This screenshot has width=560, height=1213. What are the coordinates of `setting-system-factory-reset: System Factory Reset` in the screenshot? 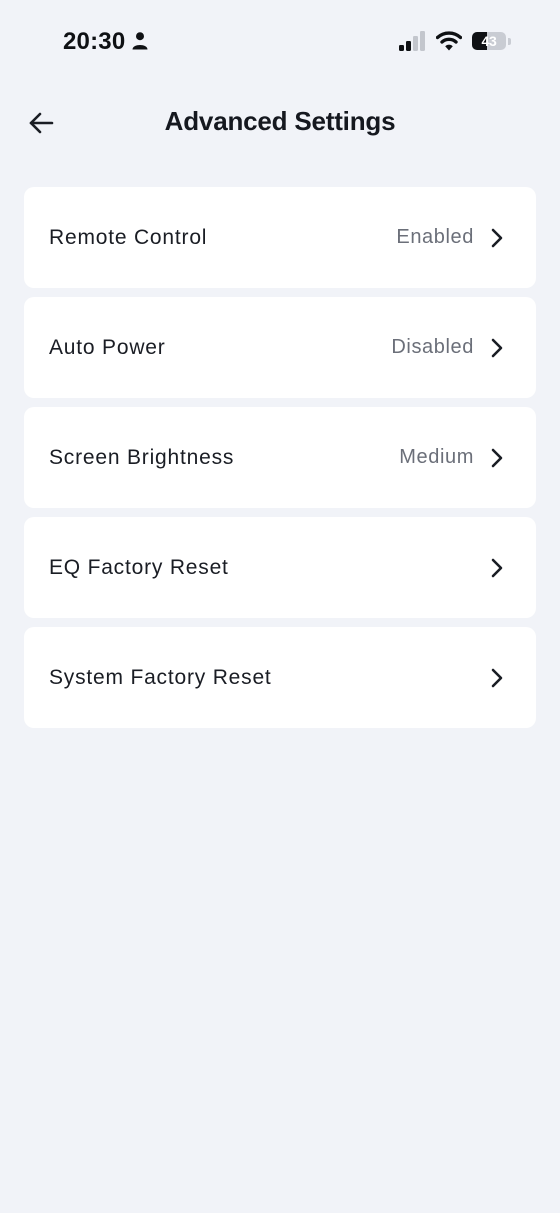 It's located at (280, 677).